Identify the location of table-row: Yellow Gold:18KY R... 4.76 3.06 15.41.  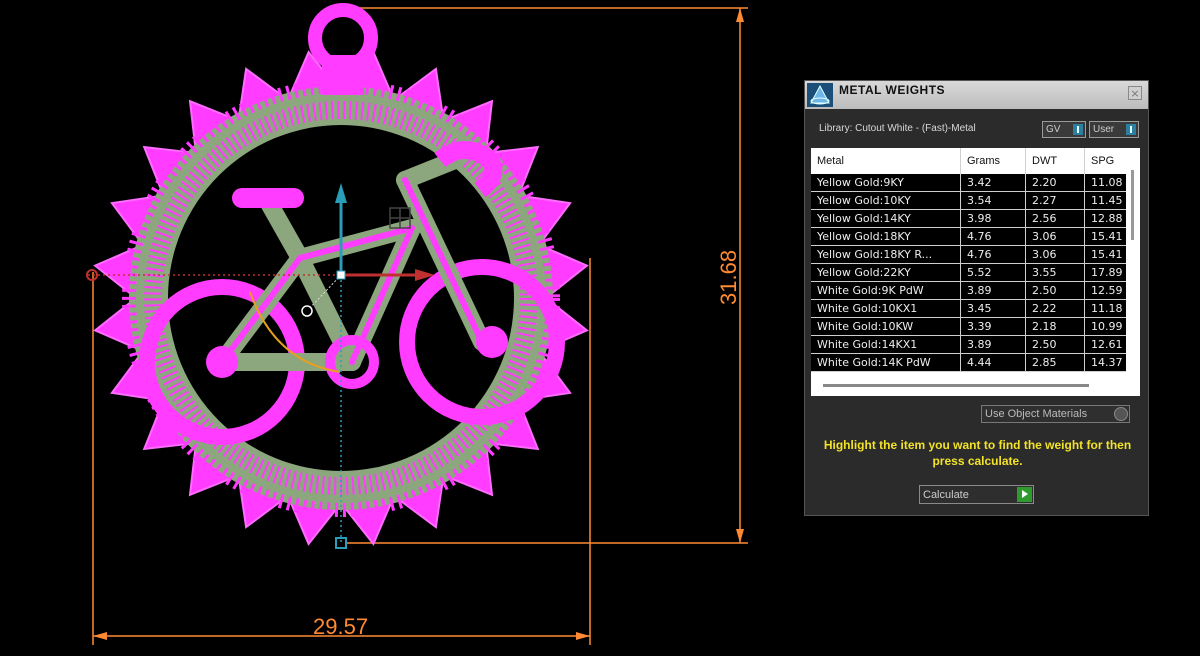
(971, 254).